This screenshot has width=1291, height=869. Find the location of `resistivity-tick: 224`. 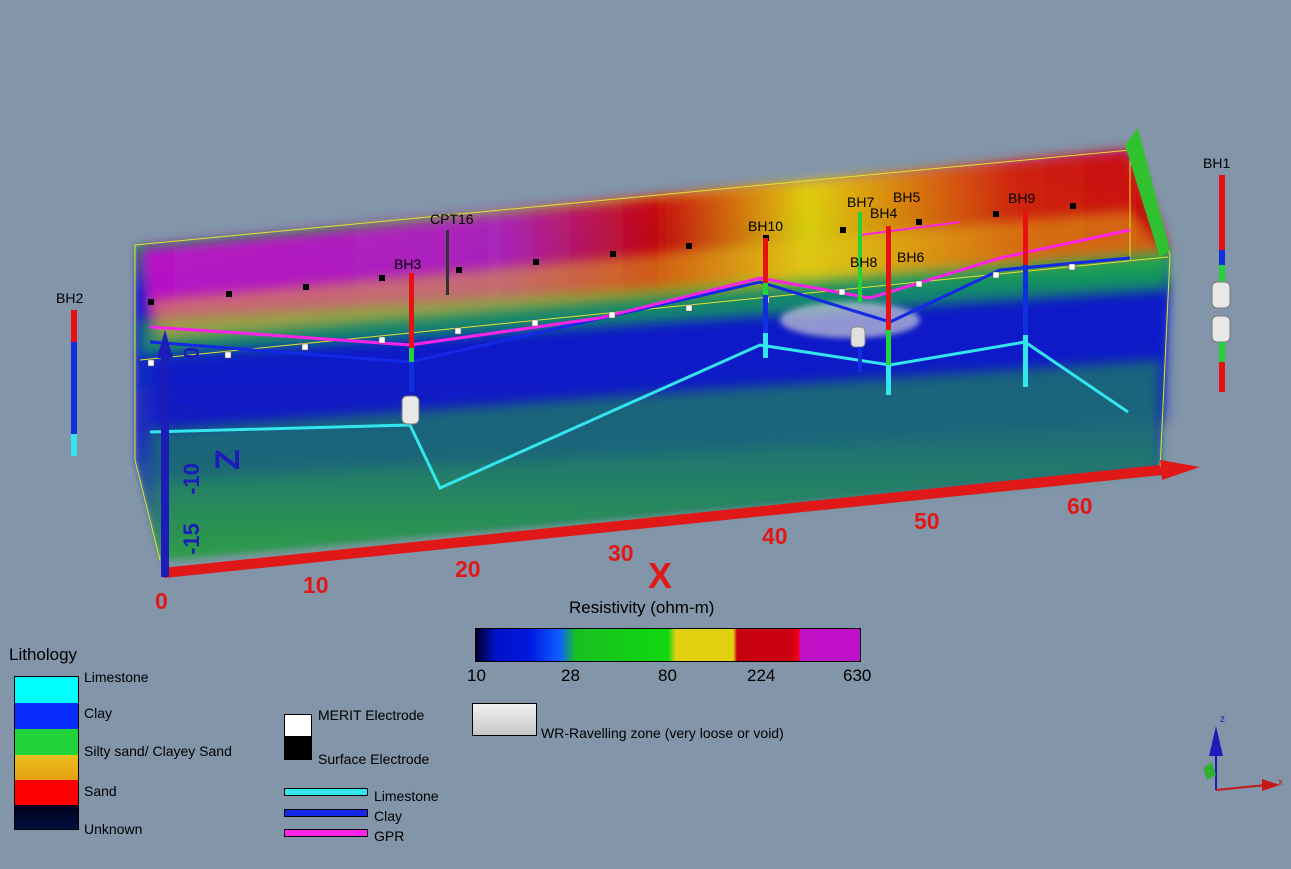

resistivity-tick: 224 is located at coordinates (761, 675).